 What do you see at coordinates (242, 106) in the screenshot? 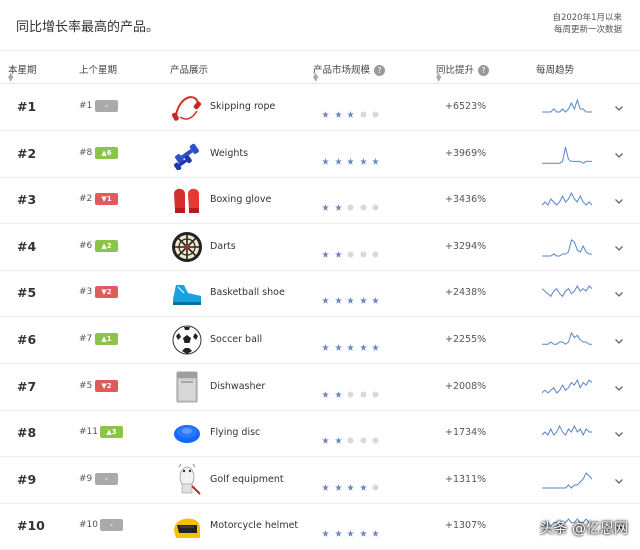
I see `product-name: Skipping rope` at bounding box center [242, 106].